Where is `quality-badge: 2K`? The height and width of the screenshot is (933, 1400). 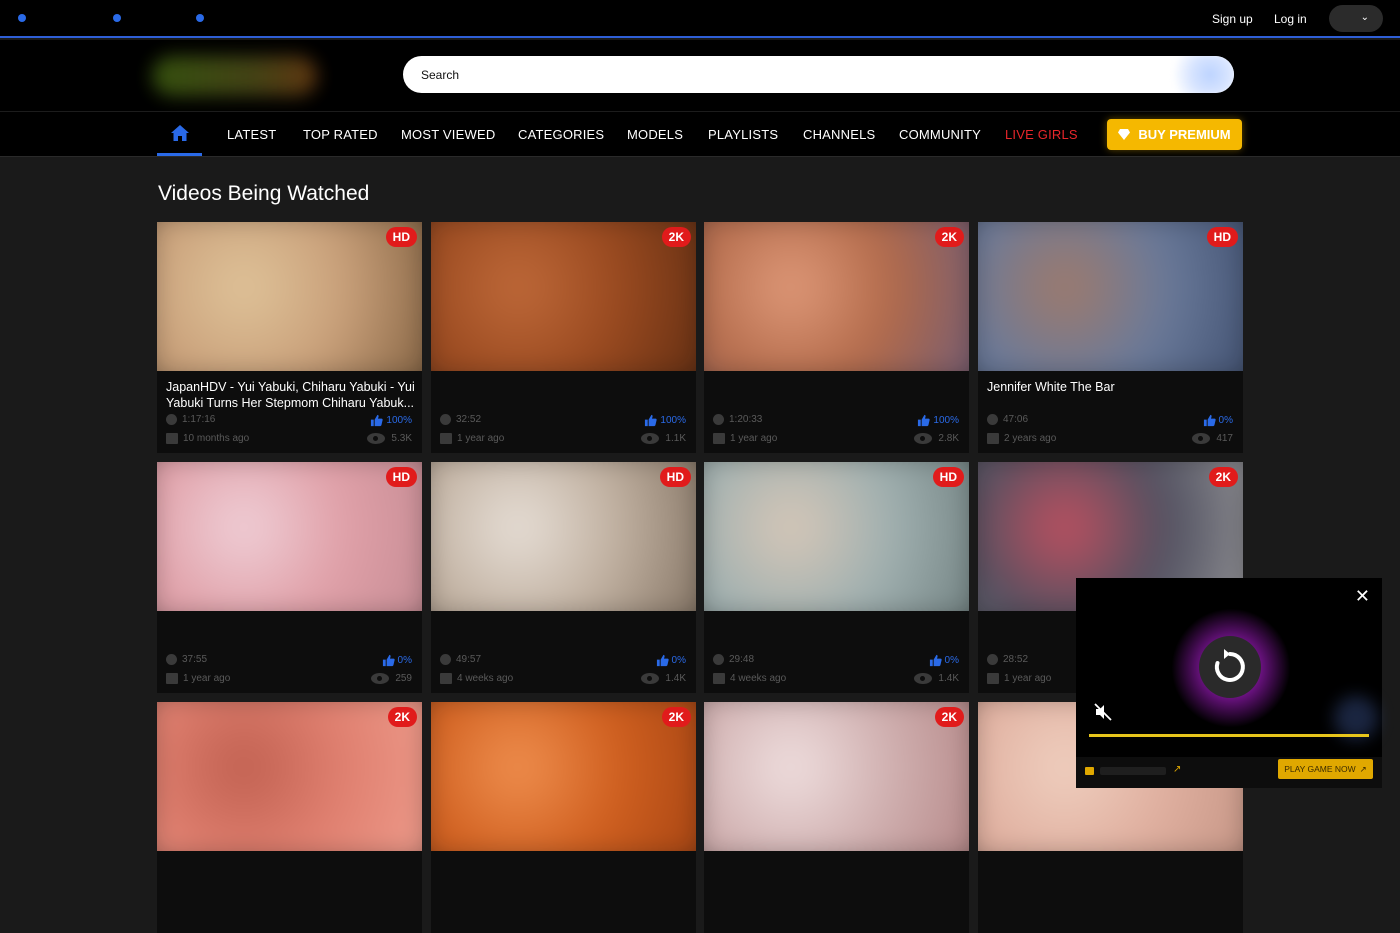 quality-badge: 2K is located at coordinates (949, 717).